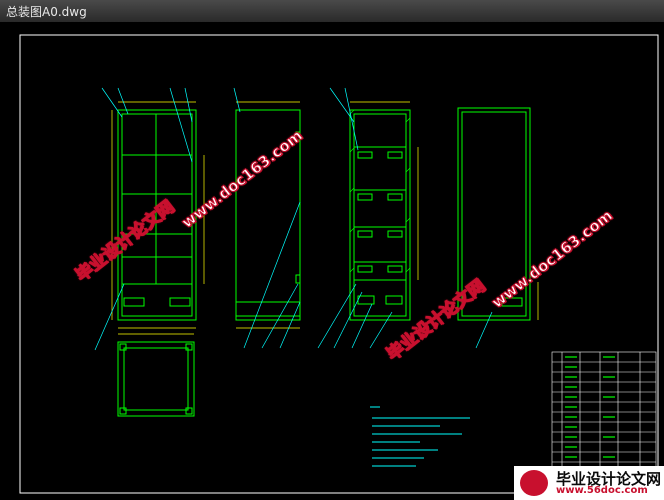 This screenshot has height=500, width=664. Describe the element at coordinates (380, 191) in the screenshot. I see `section-view-hatch` at that location.